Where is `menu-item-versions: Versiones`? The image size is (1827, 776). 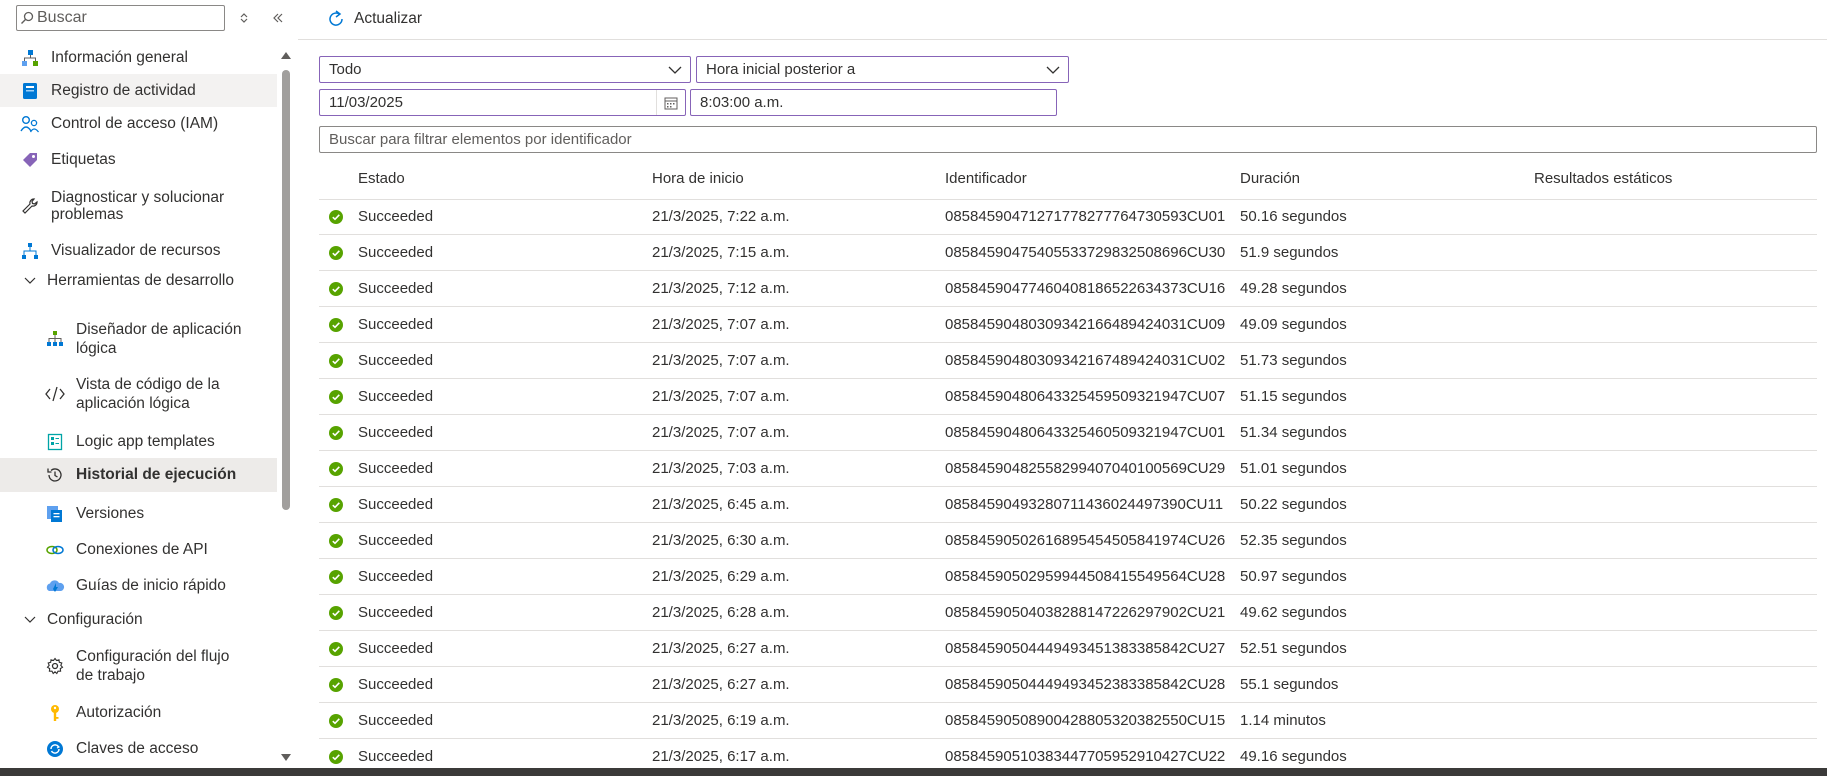
menu-item-versions: Versiones is located at coordinates (138, 514).